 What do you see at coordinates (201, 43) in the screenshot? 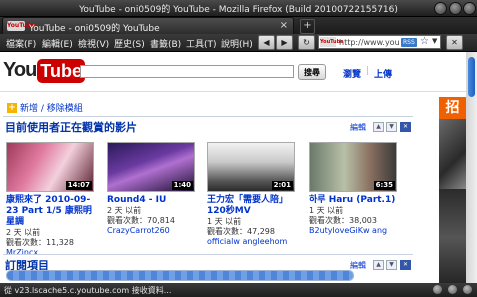
I see `menu-tools: 工具(T)` at bounding box center [201, 43].